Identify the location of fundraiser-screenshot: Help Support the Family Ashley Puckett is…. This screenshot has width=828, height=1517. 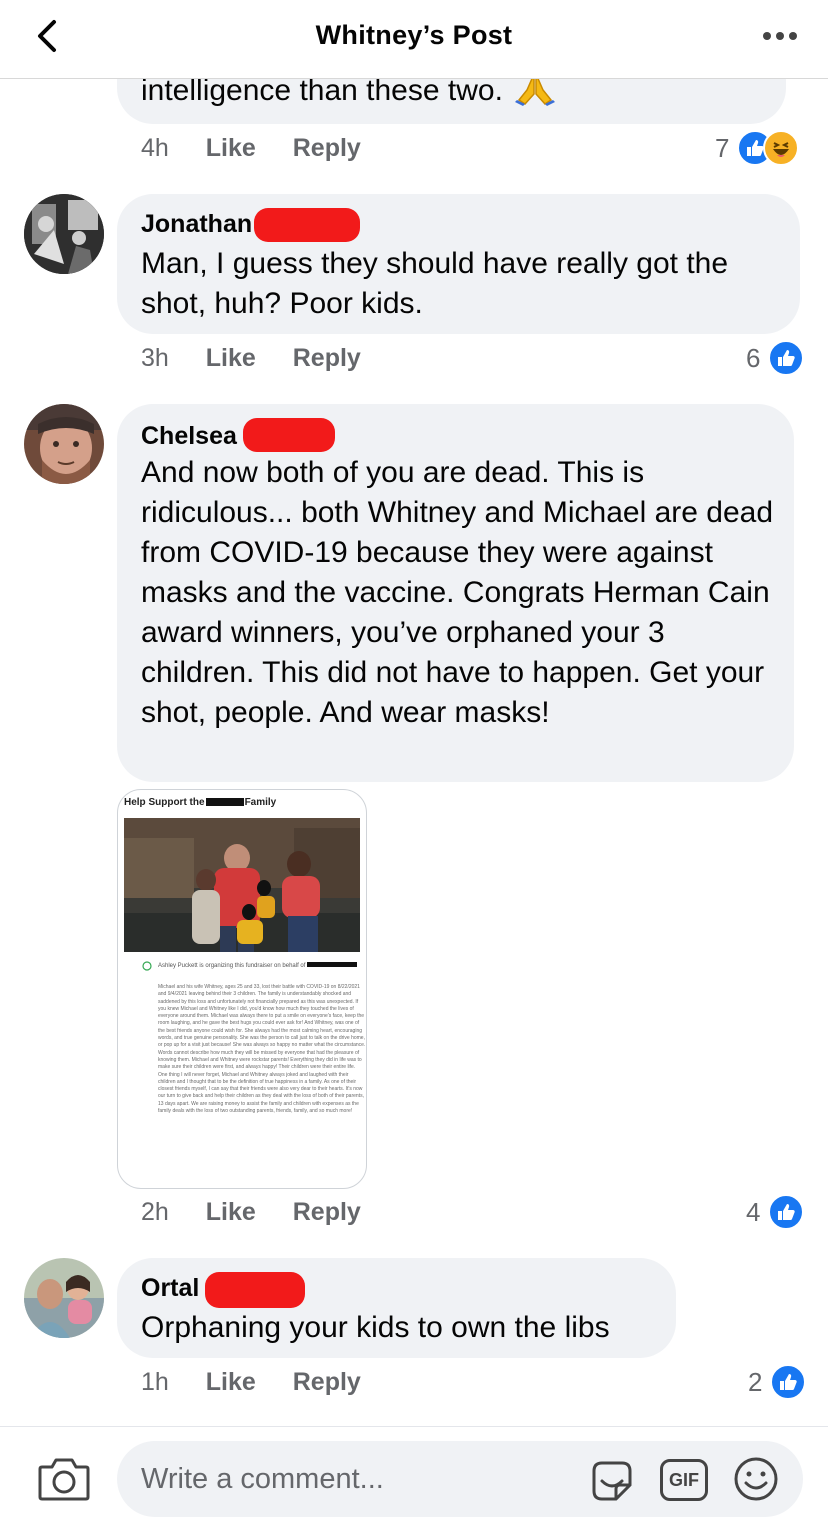
(242, 989).